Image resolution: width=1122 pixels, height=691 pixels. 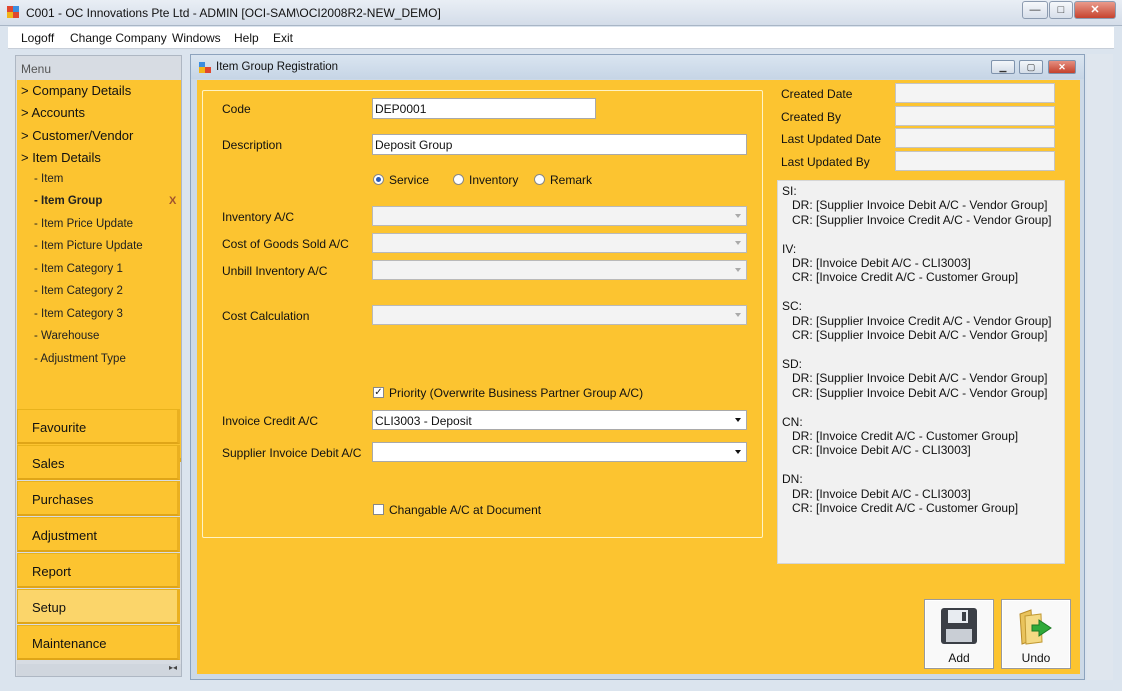 What do you see at coordinates (831, 139) in the screenshot?
I see `last-updated-date-label: Last Updated Date` at bounding box center [831, 139].